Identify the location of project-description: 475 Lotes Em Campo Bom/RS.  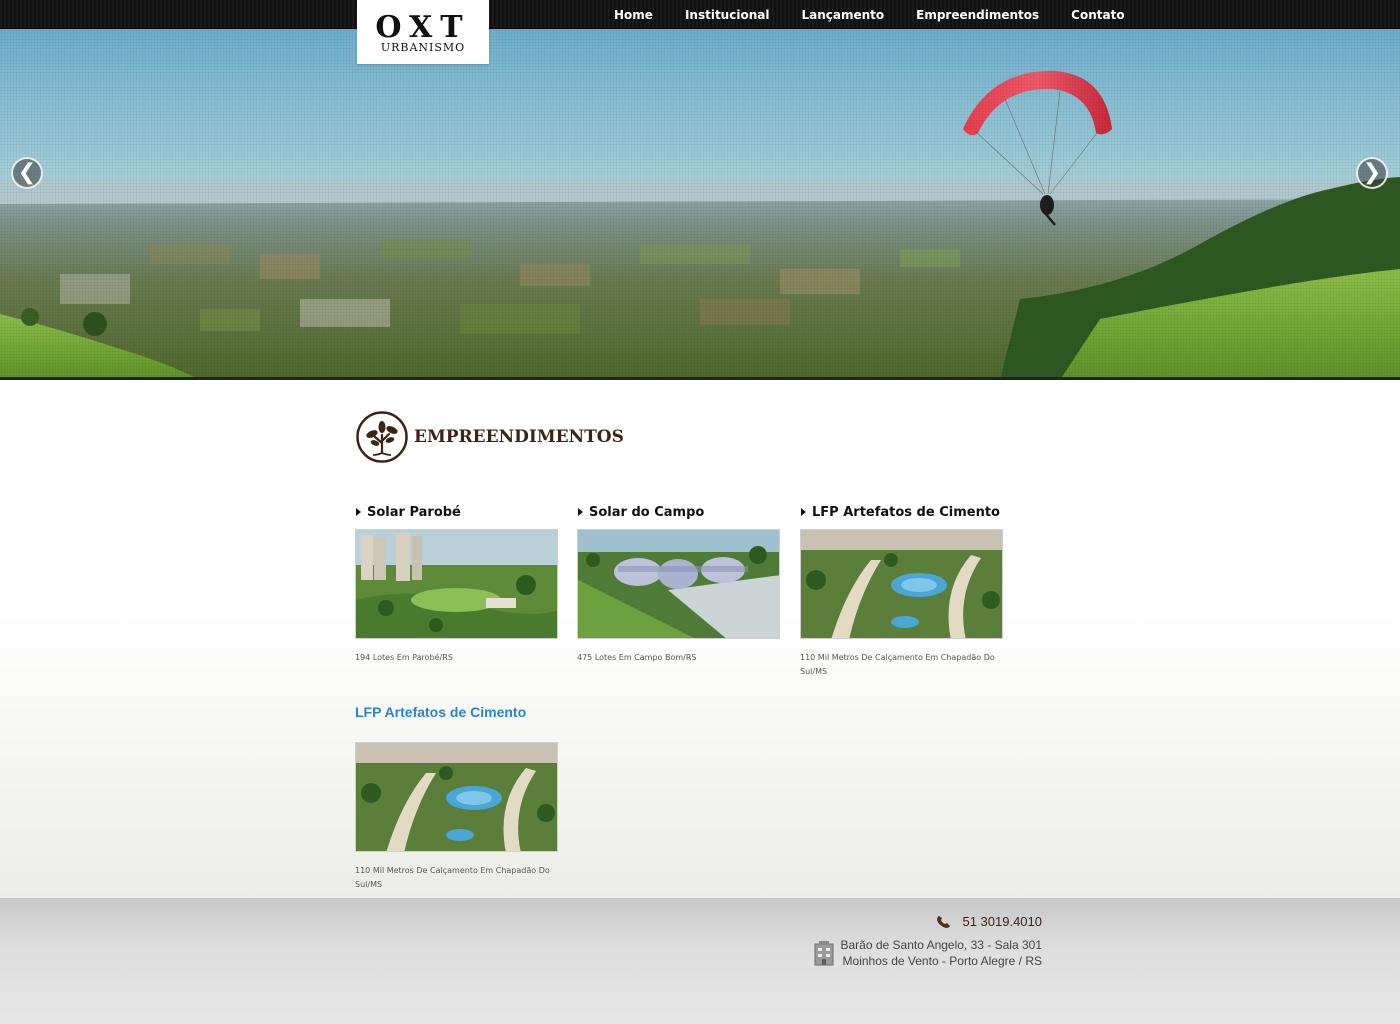
(637, 657).